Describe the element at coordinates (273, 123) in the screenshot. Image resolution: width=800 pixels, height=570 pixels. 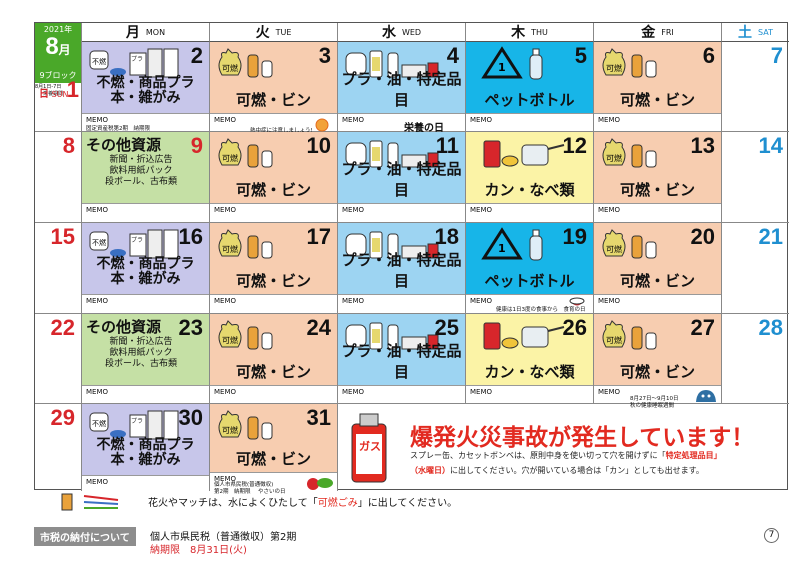
I see `memo-area: MEMO 熱中症に注意しましょう!` at that location.